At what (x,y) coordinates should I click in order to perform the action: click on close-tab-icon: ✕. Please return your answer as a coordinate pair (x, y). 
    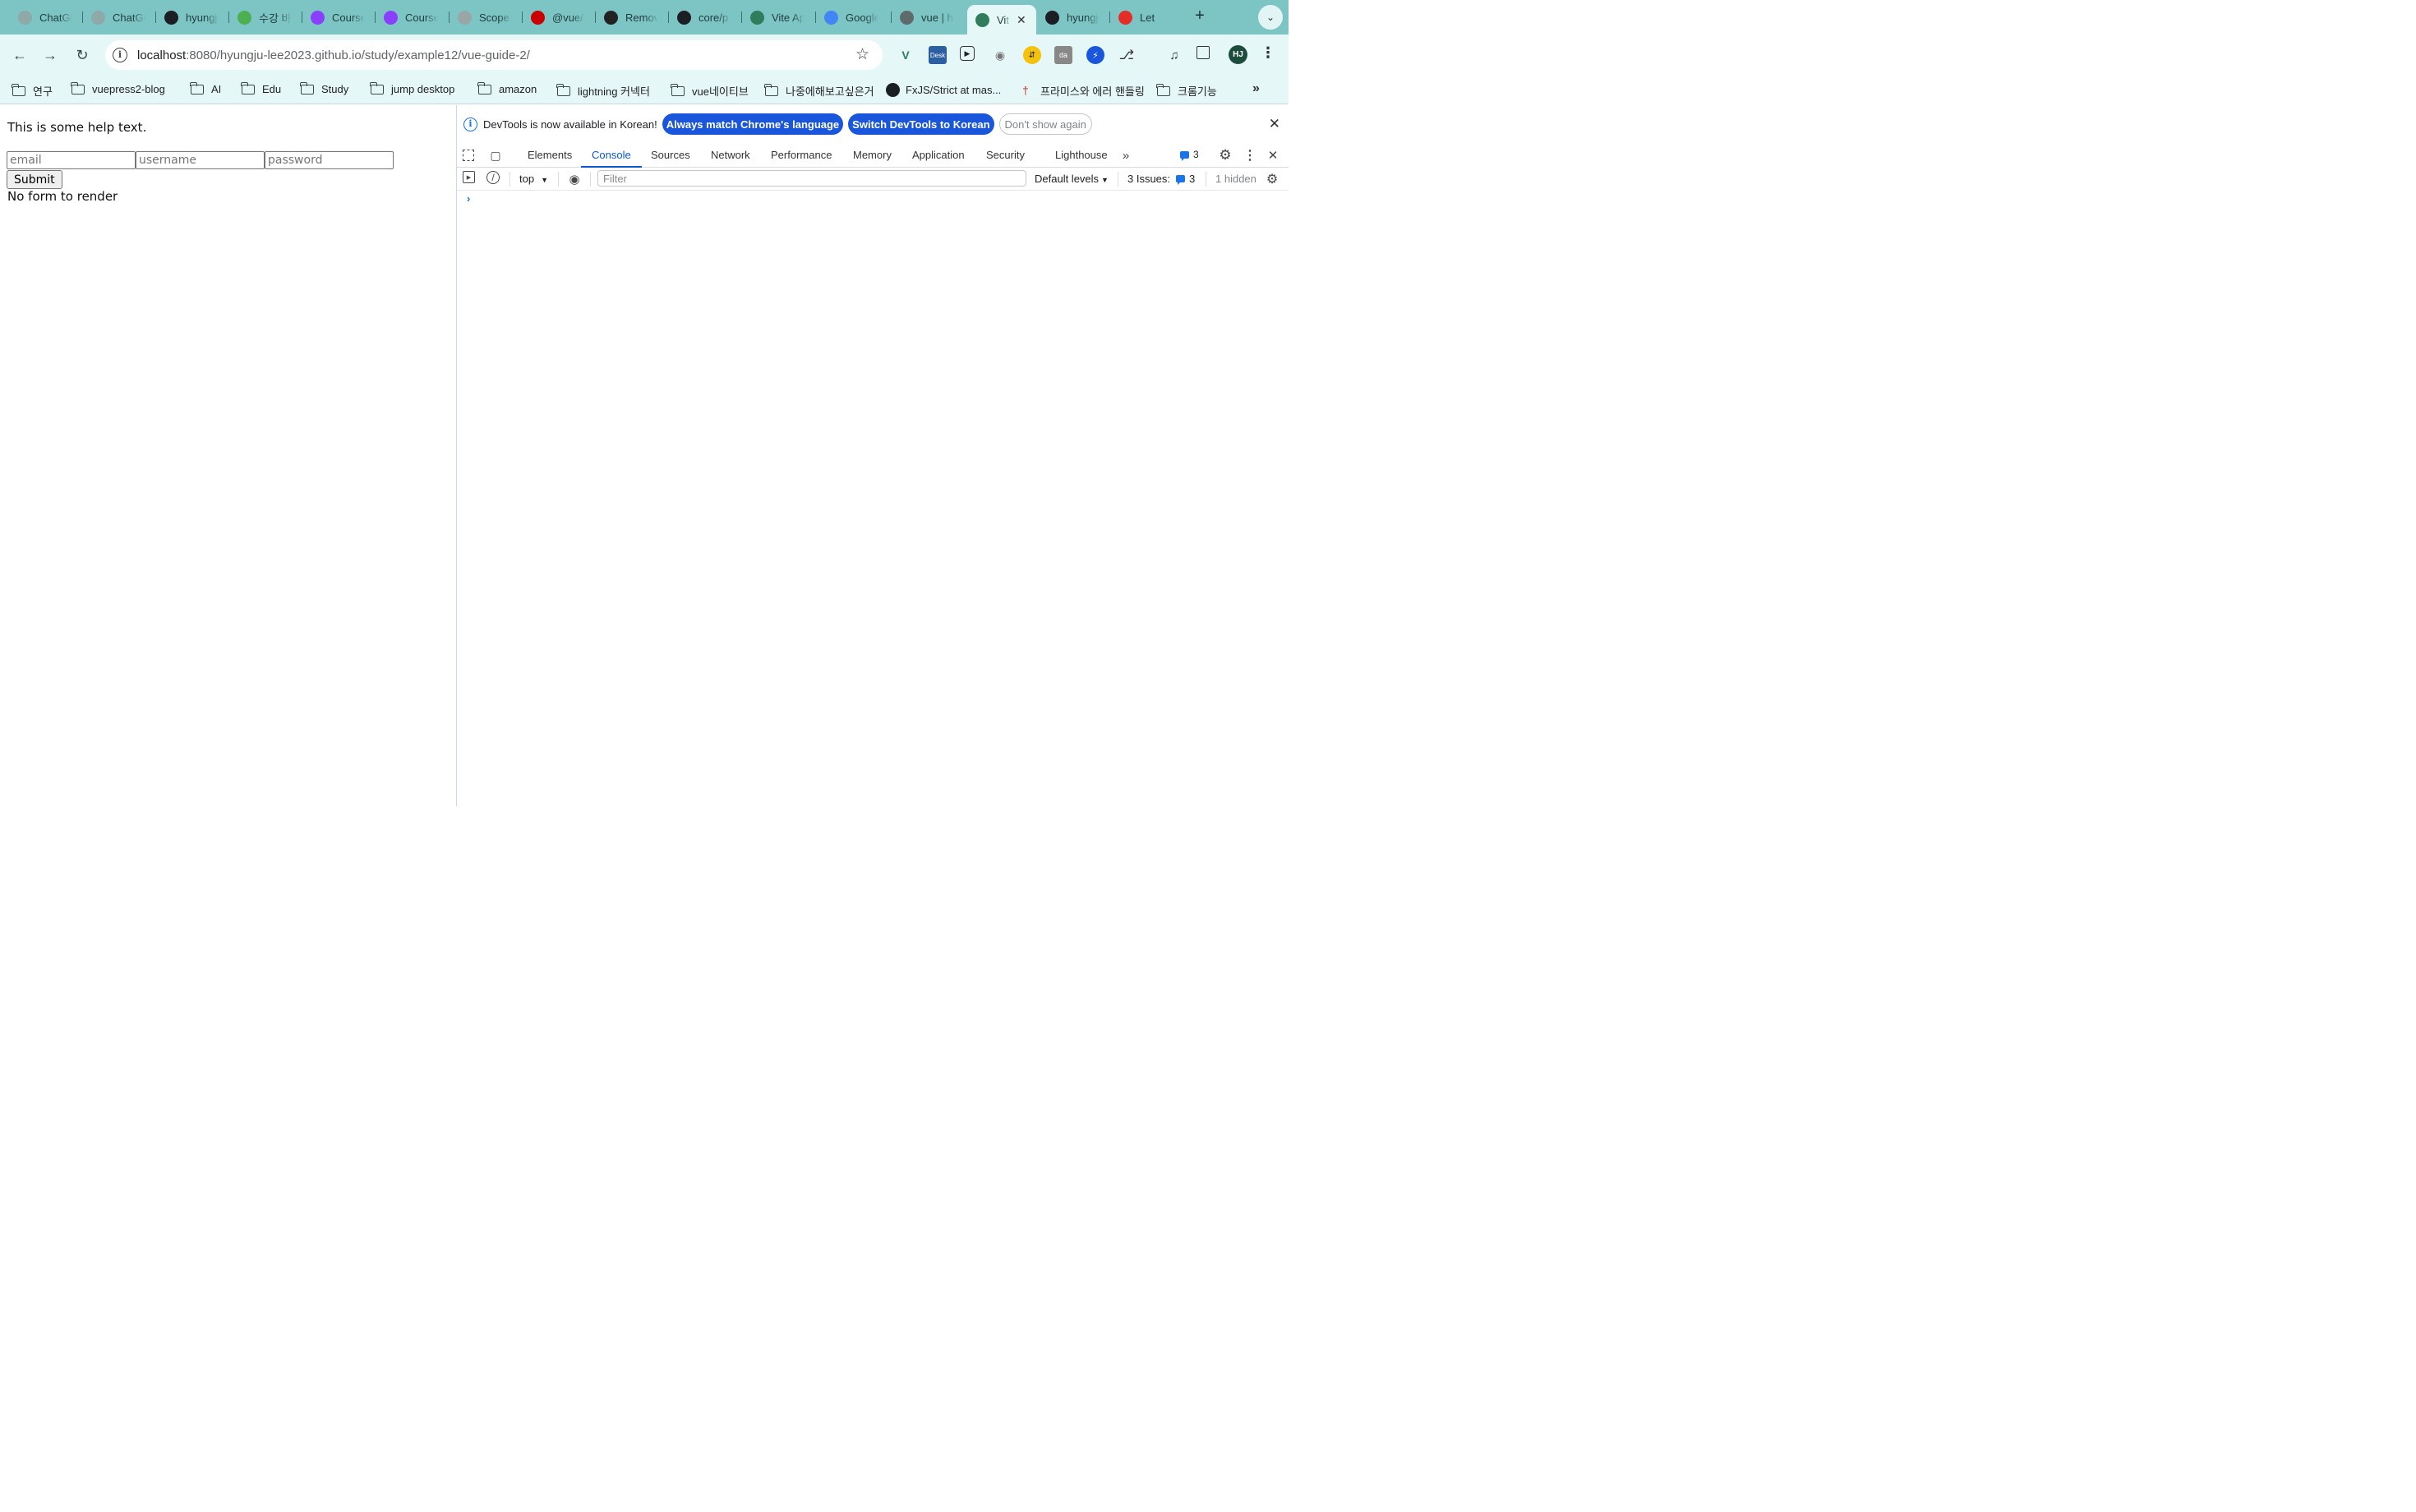
    Looking at the image, I should click on (1022, 20).